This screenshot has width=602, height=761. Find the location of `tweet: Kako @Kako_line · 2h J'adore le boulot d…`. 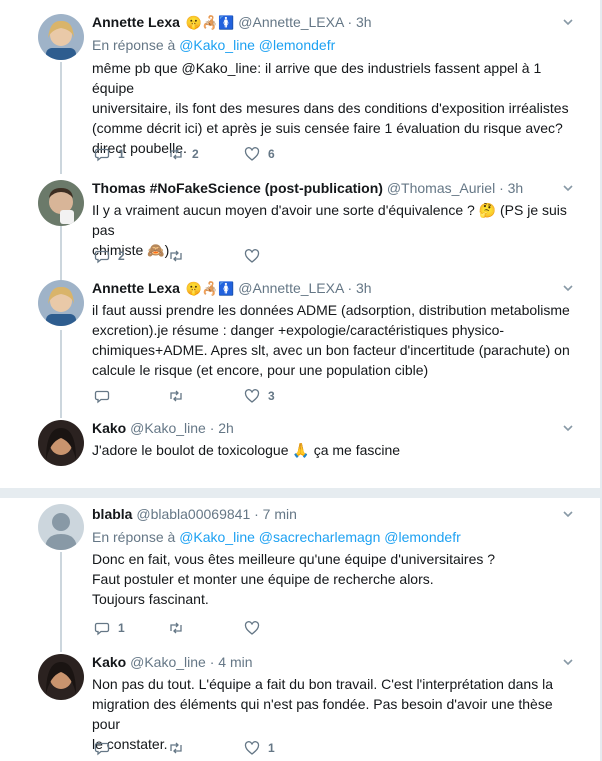

tweet: Kako @Kako_line · 2h J'adore le boulot d… is located at coordinates (301, 448).